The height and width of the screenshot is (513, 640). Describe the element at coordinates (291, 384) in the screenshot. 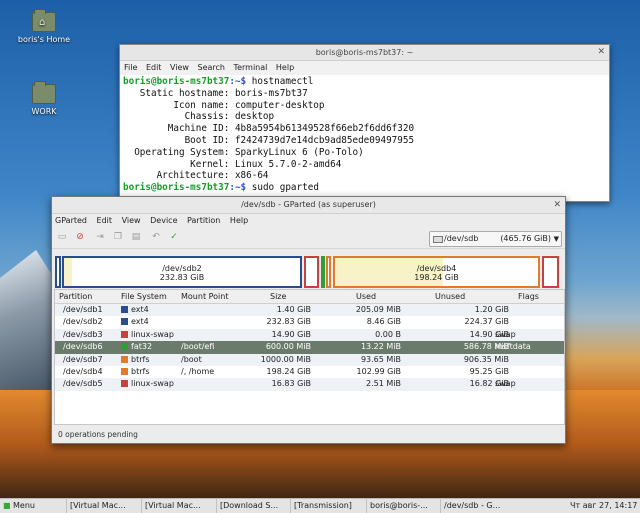

I see `cell-size: 16.83 GiB` at that location.